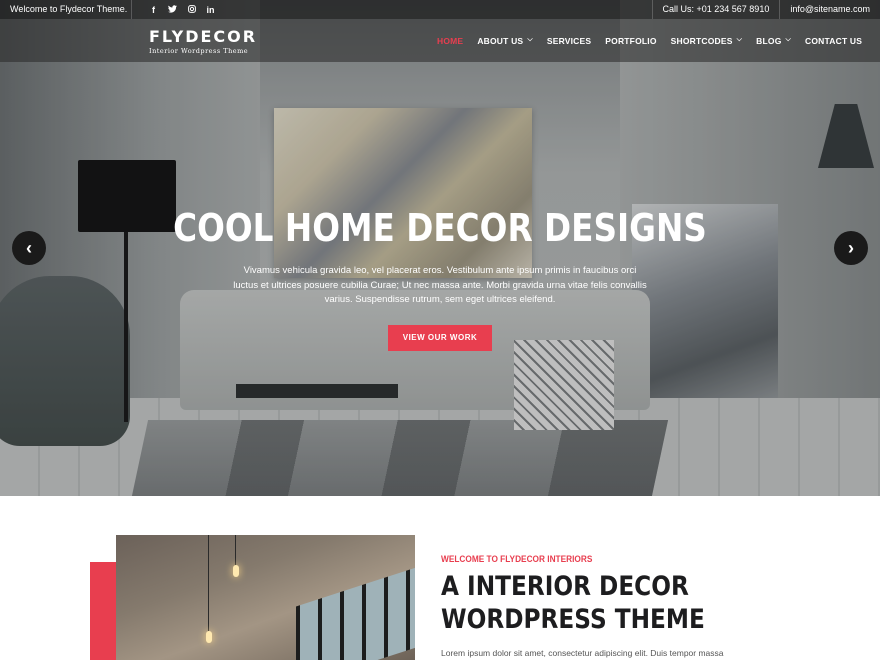  I want to click on about-title: A INTERIOR DECOR WORDPRESS THEME, so click(587, 603).